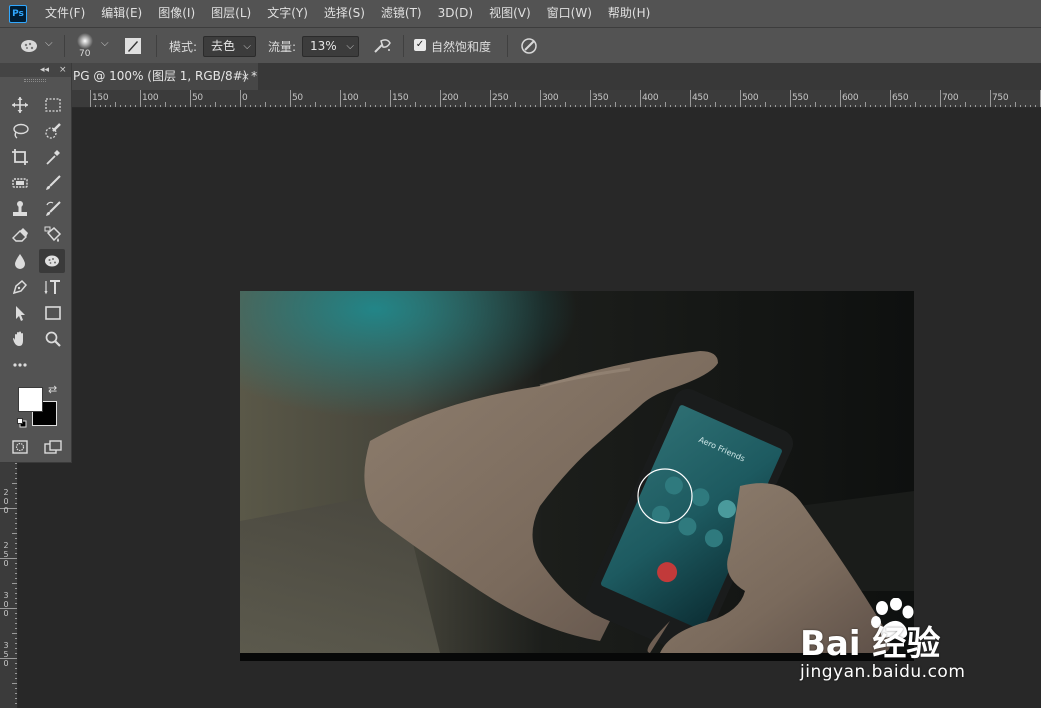 The height and width of the screenshot is (708, 1041). Describe the element at coordinates (6, 604) in the screenshot. I see `ruler-label: 3 0 0` at that location.